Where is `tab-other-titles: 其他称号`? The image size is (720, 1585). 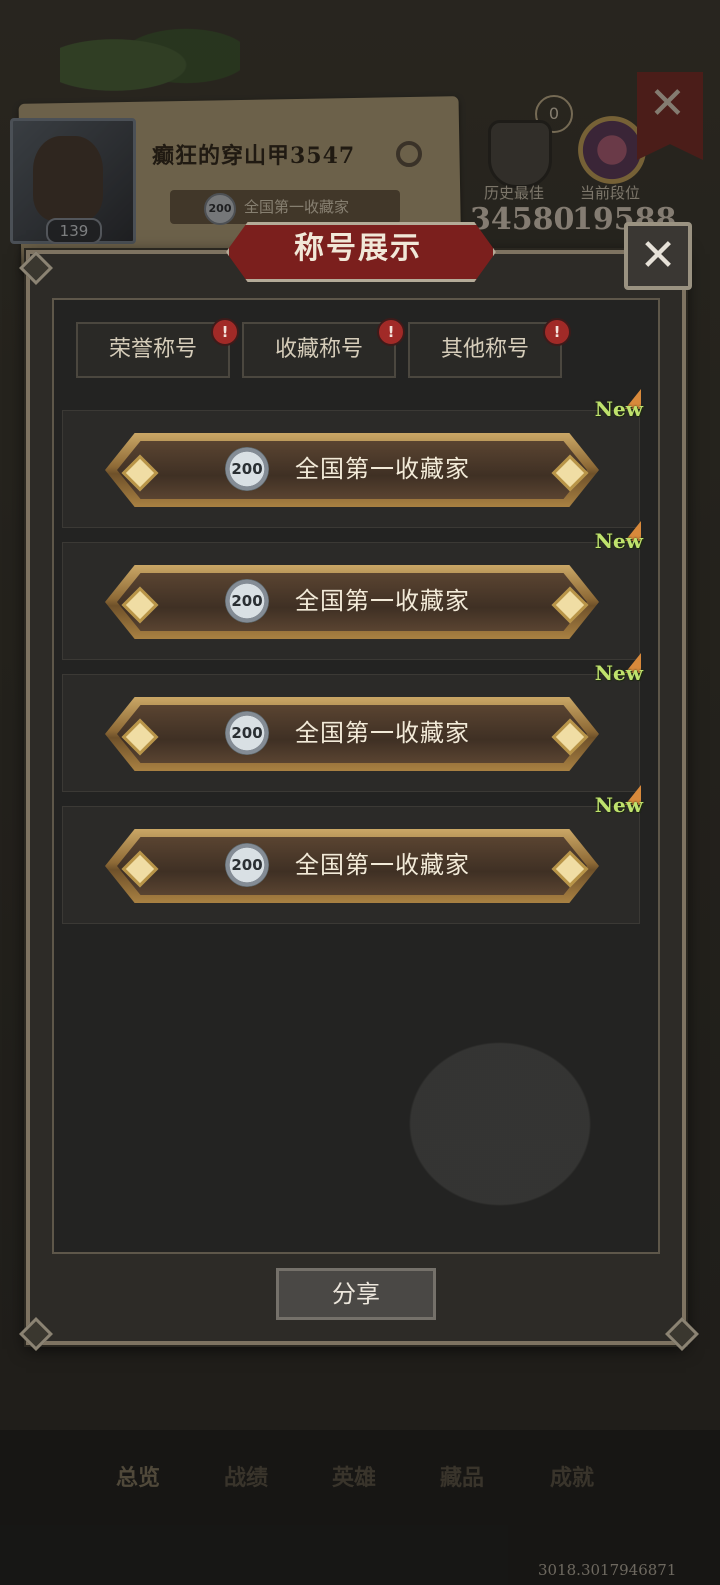
tab-other-titles: 其他称号 is located at coordinates (485, 350).